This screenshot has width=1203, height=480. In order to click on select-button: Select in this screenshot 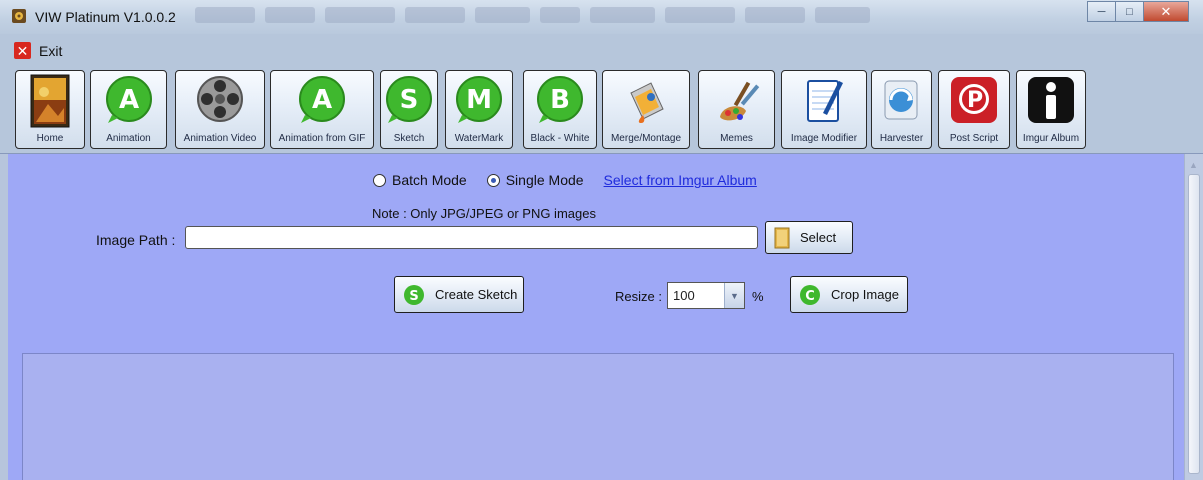, I will do `click(809, 237)`.